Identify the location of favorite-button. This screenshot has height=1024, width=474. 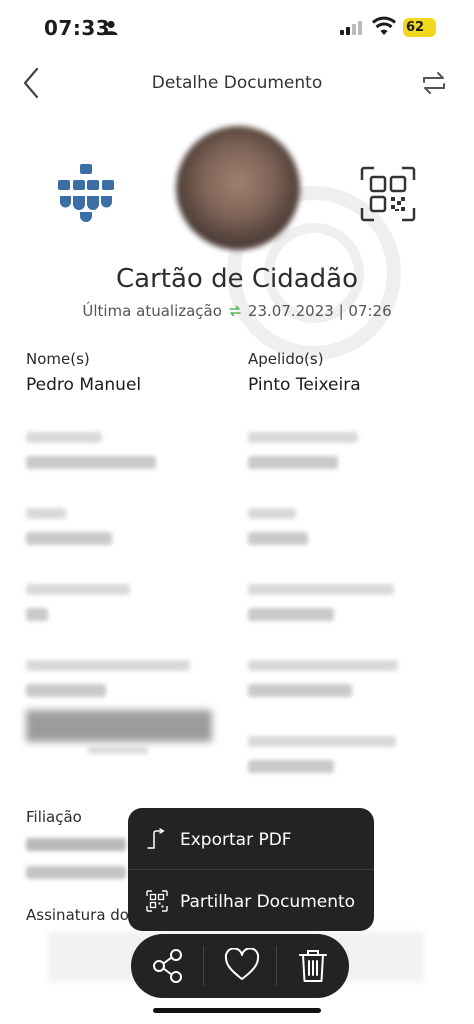
(240, 966).